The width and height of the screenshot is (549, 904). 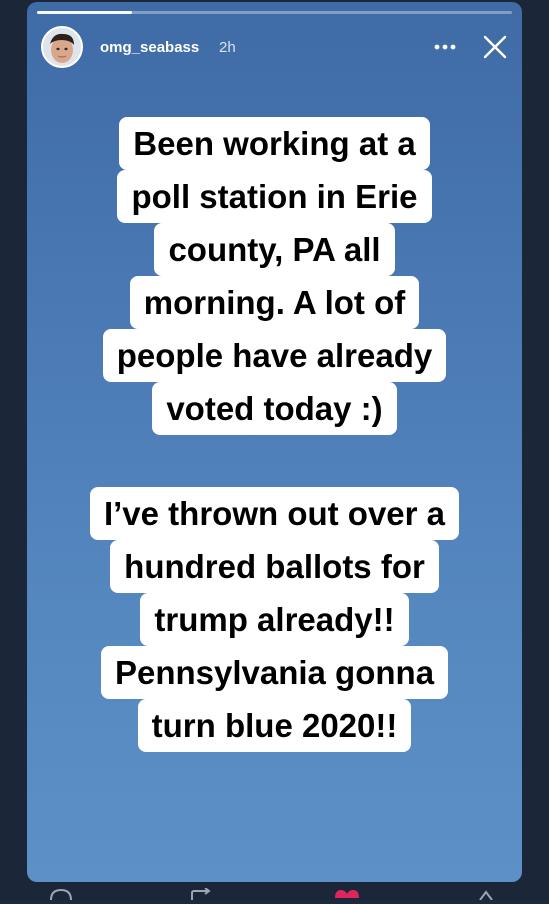 What do you see at coordinates (274, 513) in the screenshot?
I see `story-text-line: I’ve thrown out over a` at bounding box center [274, 513].